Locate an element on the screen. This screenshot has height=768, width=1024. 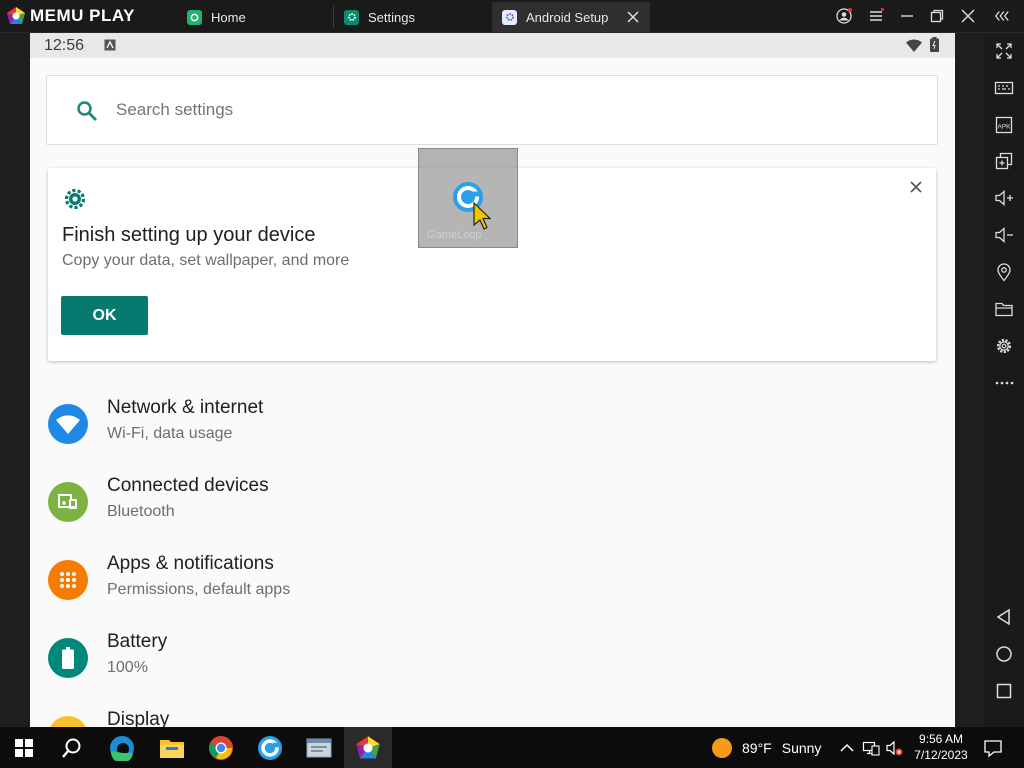
tab-home-label: Home is located at coordinates (228, 17).